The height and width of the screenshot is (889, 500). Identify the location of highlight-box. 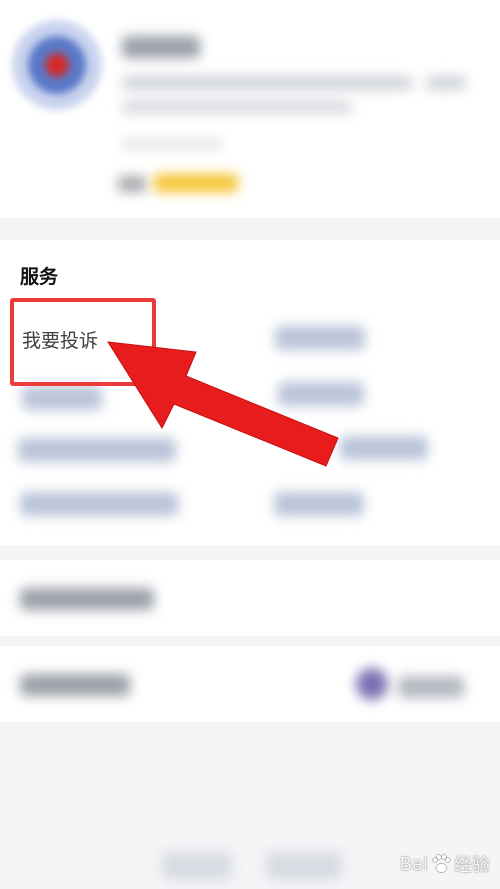
(83, 342).